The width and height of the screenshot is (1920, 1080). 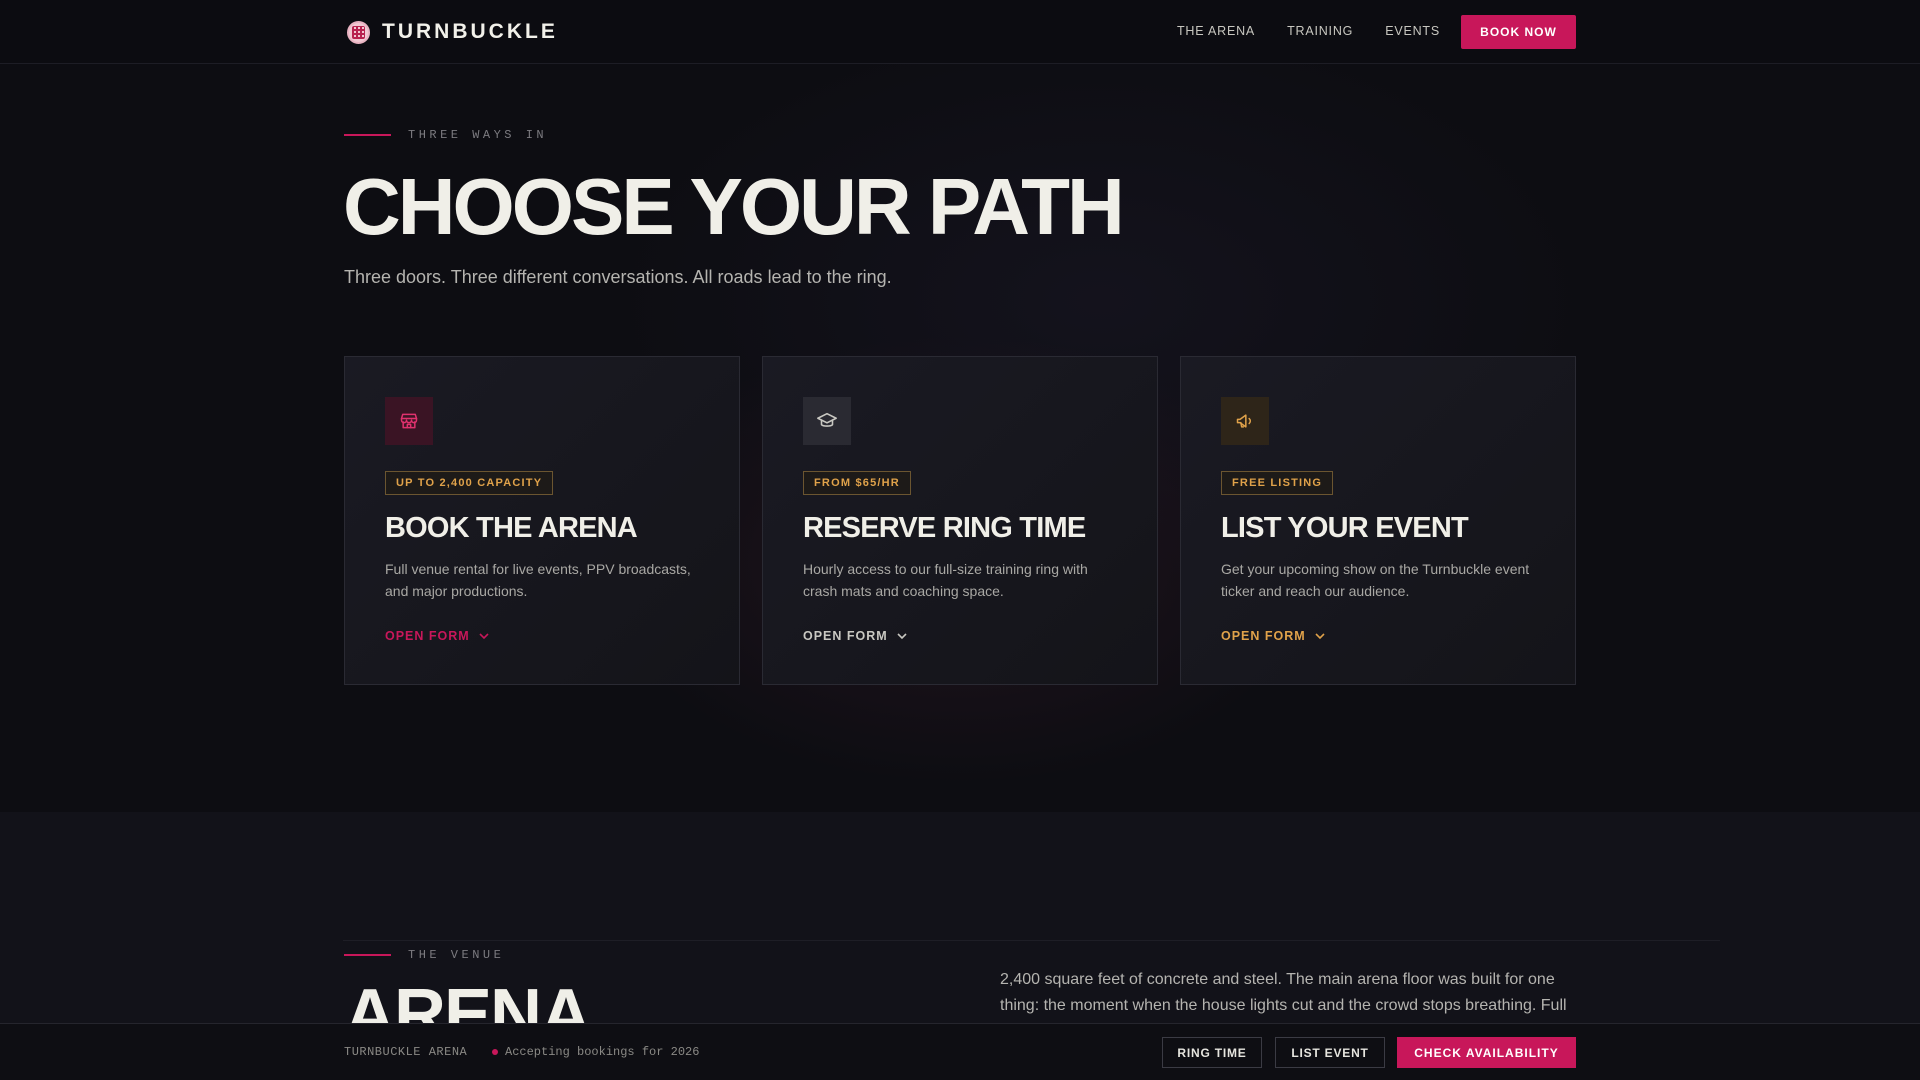 What do you see at coordinates (1031, 940) in the screenshot?
I see `section-divider` at bounding box center [1031, 940].